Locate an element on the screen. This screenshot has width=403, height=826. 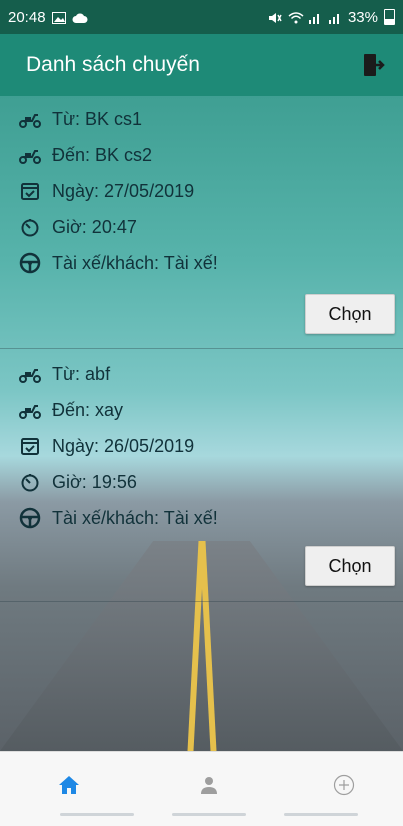
trip-time-row: Giờ: 20:47 is located at coordinates (77, 227).